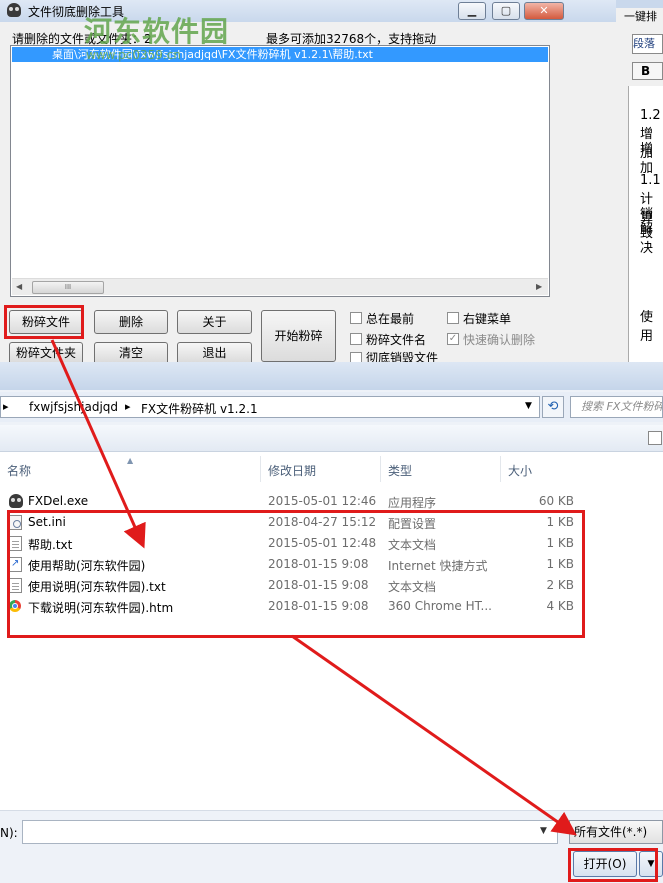 This screenshot has height=883, width=663. What do you see at coordinates (434, 735) in the screenshot?
I see `arrow-to-open-button` at bounding box center [434, 735].